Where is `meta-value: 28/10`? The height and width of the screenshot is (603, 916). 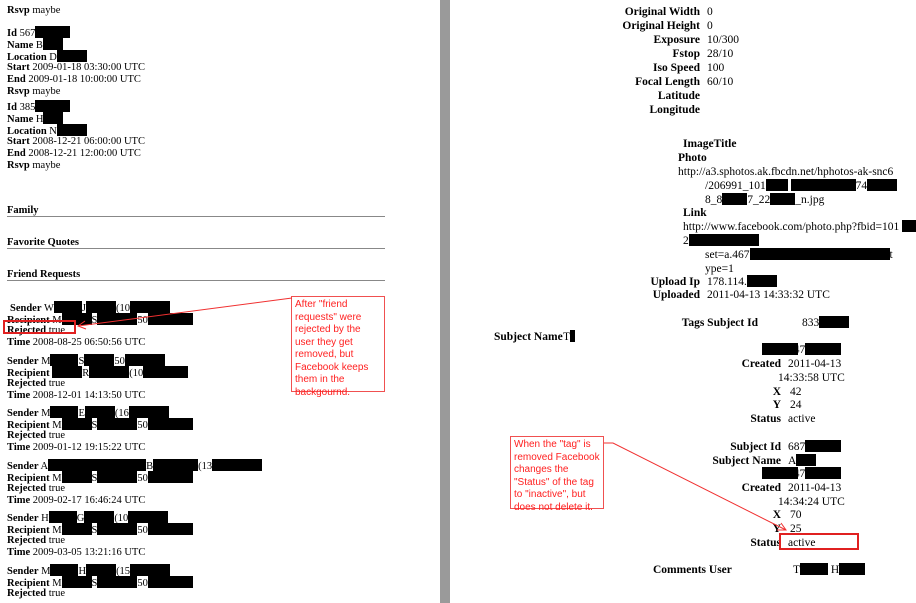 meta-value: 28/10 is located at coordinates (720, 54).